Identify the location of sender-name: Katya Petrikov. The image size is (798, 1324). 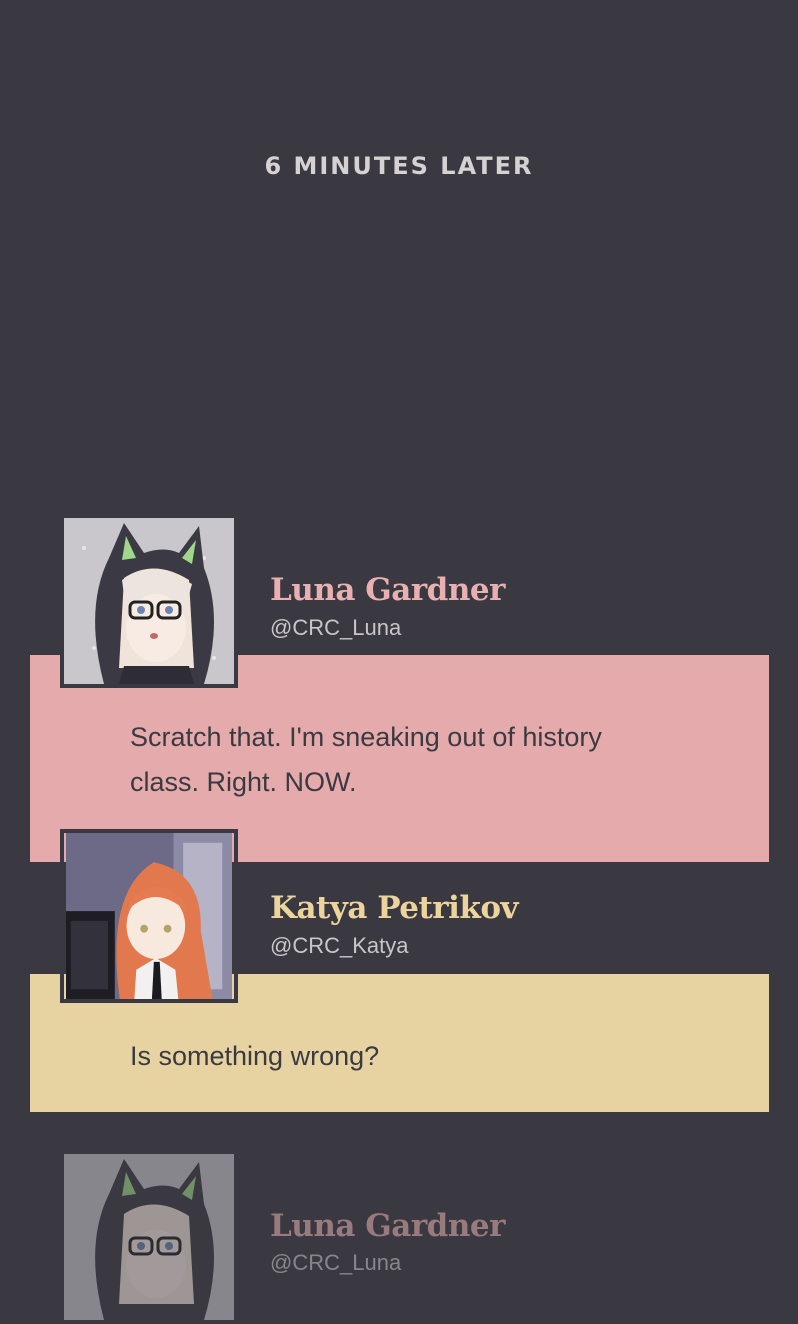
(394, 908).